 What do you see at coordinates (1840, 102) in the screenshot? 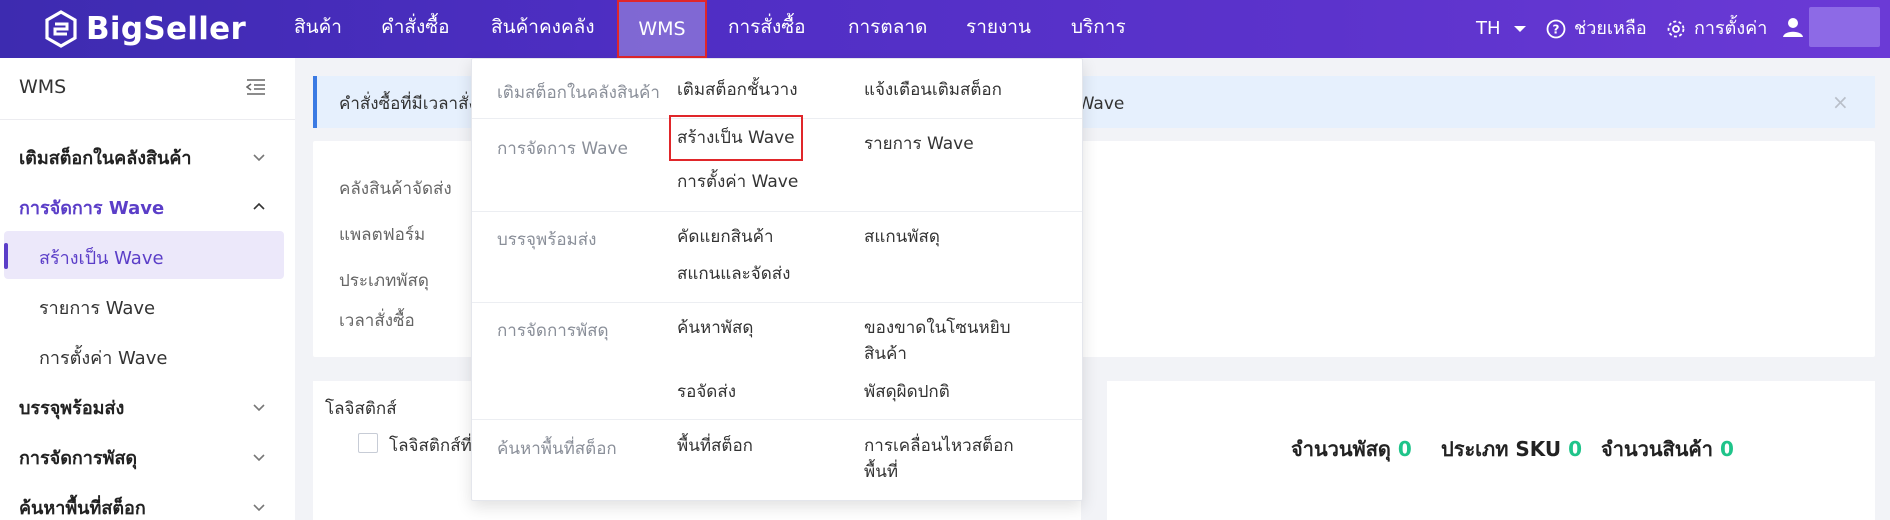
I see `close-icon: ×` at bounding box center [1840, 102].